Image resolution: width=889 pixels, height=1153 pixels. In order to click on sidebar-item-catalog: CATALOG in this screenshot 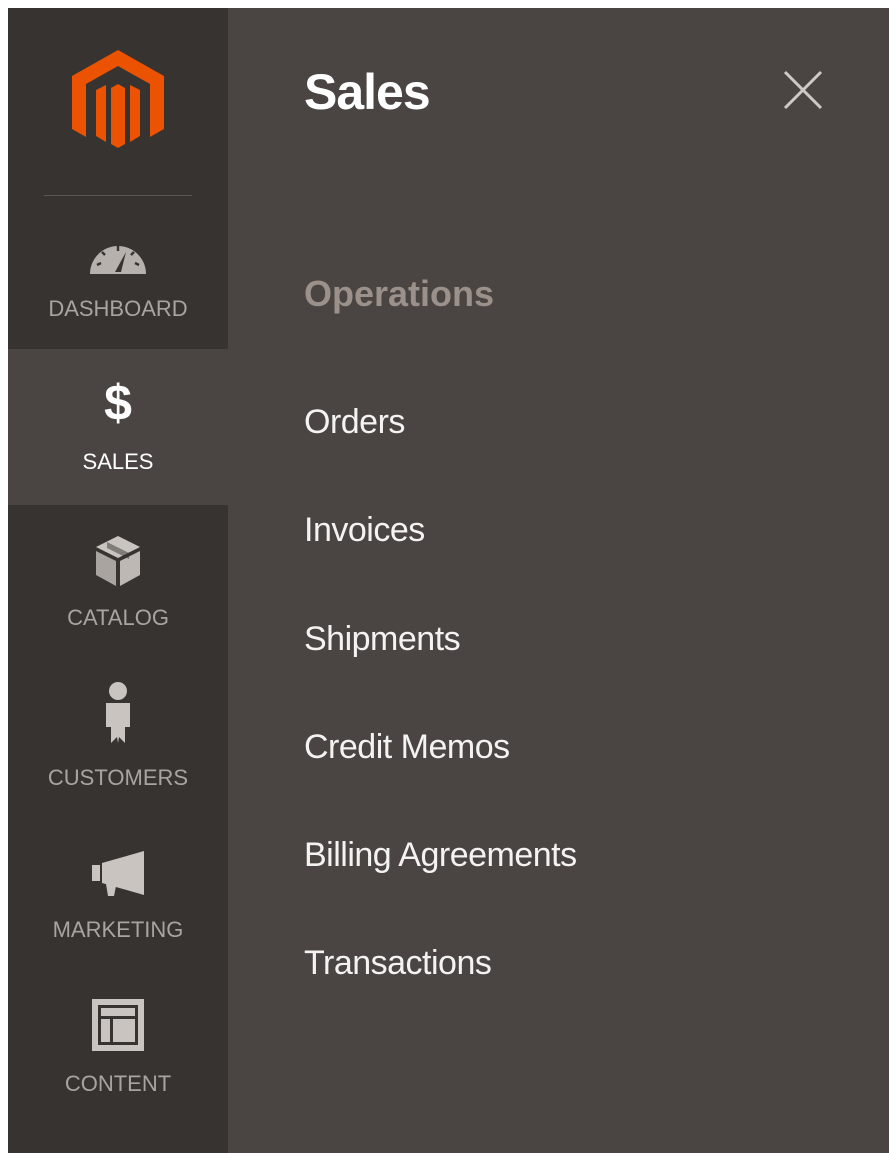, I will do `click(118, 583)`.